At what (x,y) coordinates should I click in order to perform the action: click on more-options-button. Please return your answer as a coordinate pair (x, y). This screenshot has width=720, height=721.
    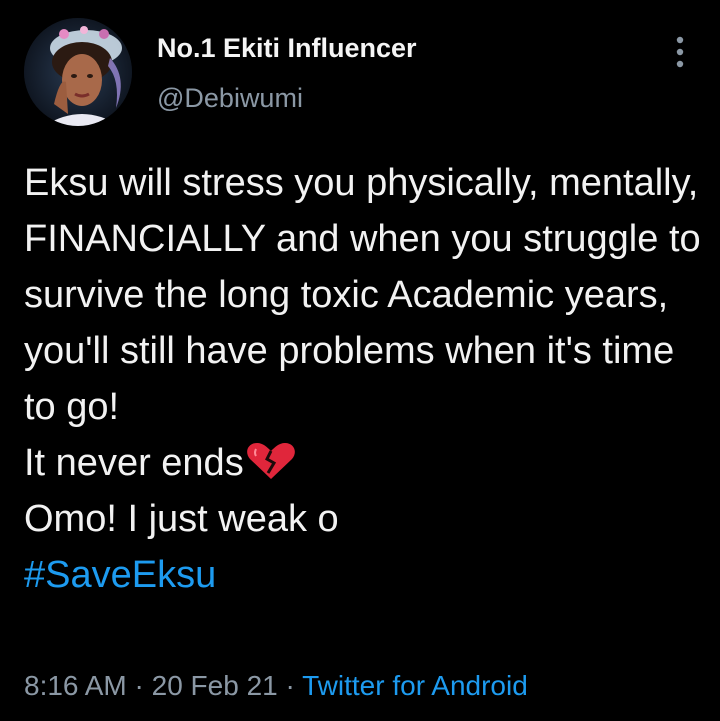
    Looking at the image, I should click on (680, 52).